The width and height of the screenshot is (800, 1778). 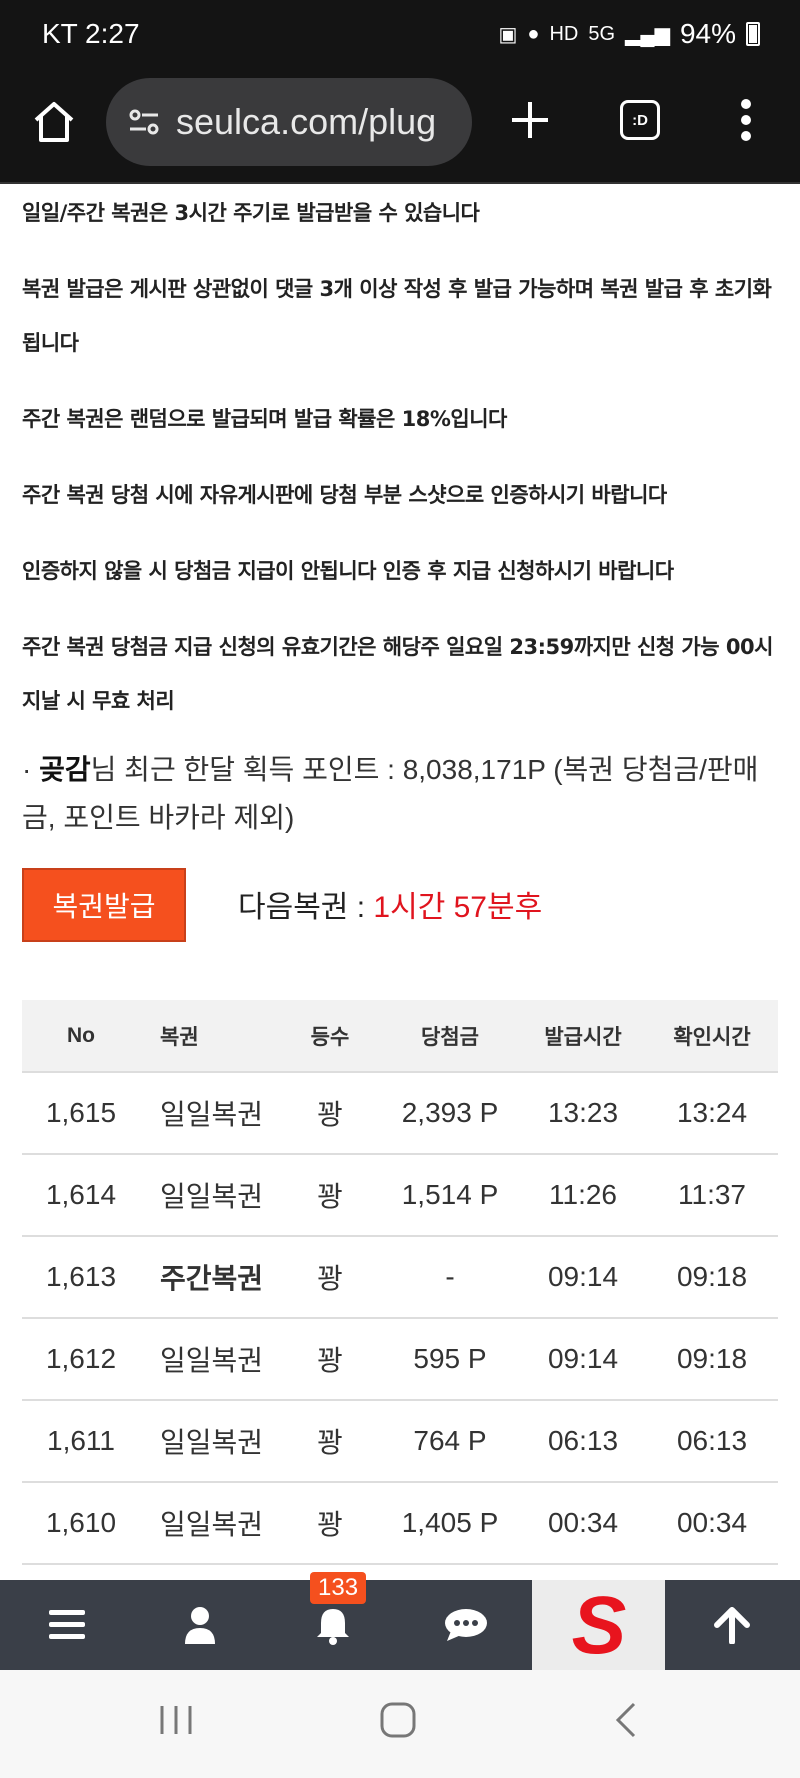 What do you see at coordinates (104, 905) in the screenshot?
I see `issue-lottery-button: 복권발급` at bounding box center [104, 905].